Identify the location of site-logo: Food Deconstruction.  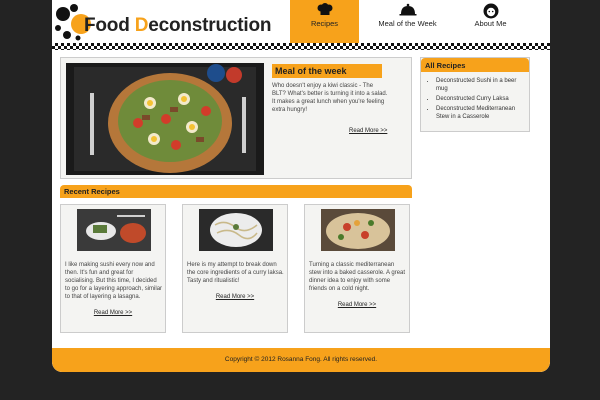
(162, 22).